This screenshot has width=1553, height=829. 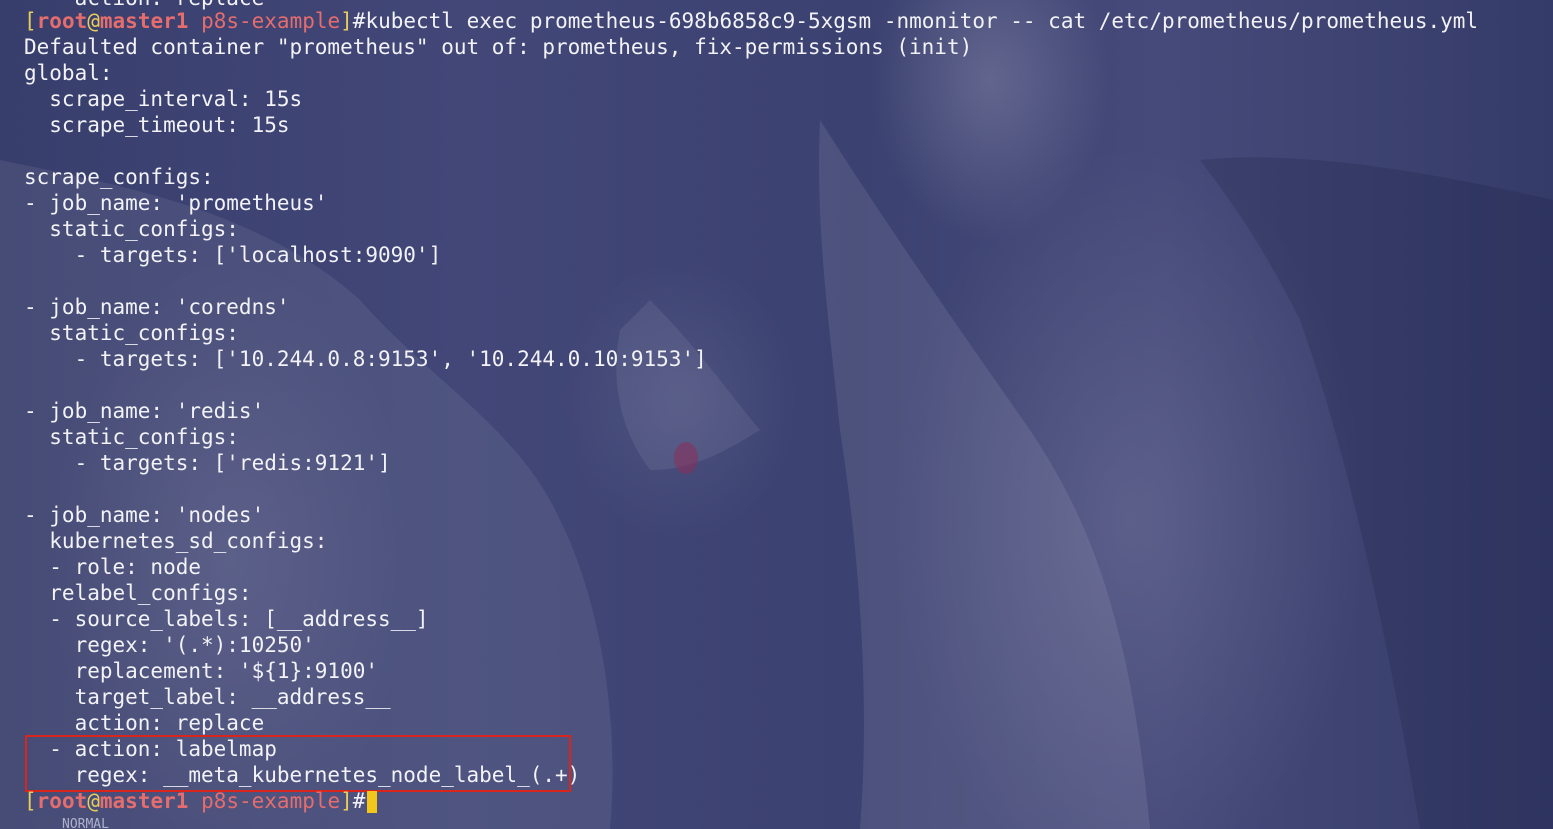 What do you see at coordinates (113, 567) in the screenshot?
I see `output-line: - role: node` at bounding box center [113, 567].